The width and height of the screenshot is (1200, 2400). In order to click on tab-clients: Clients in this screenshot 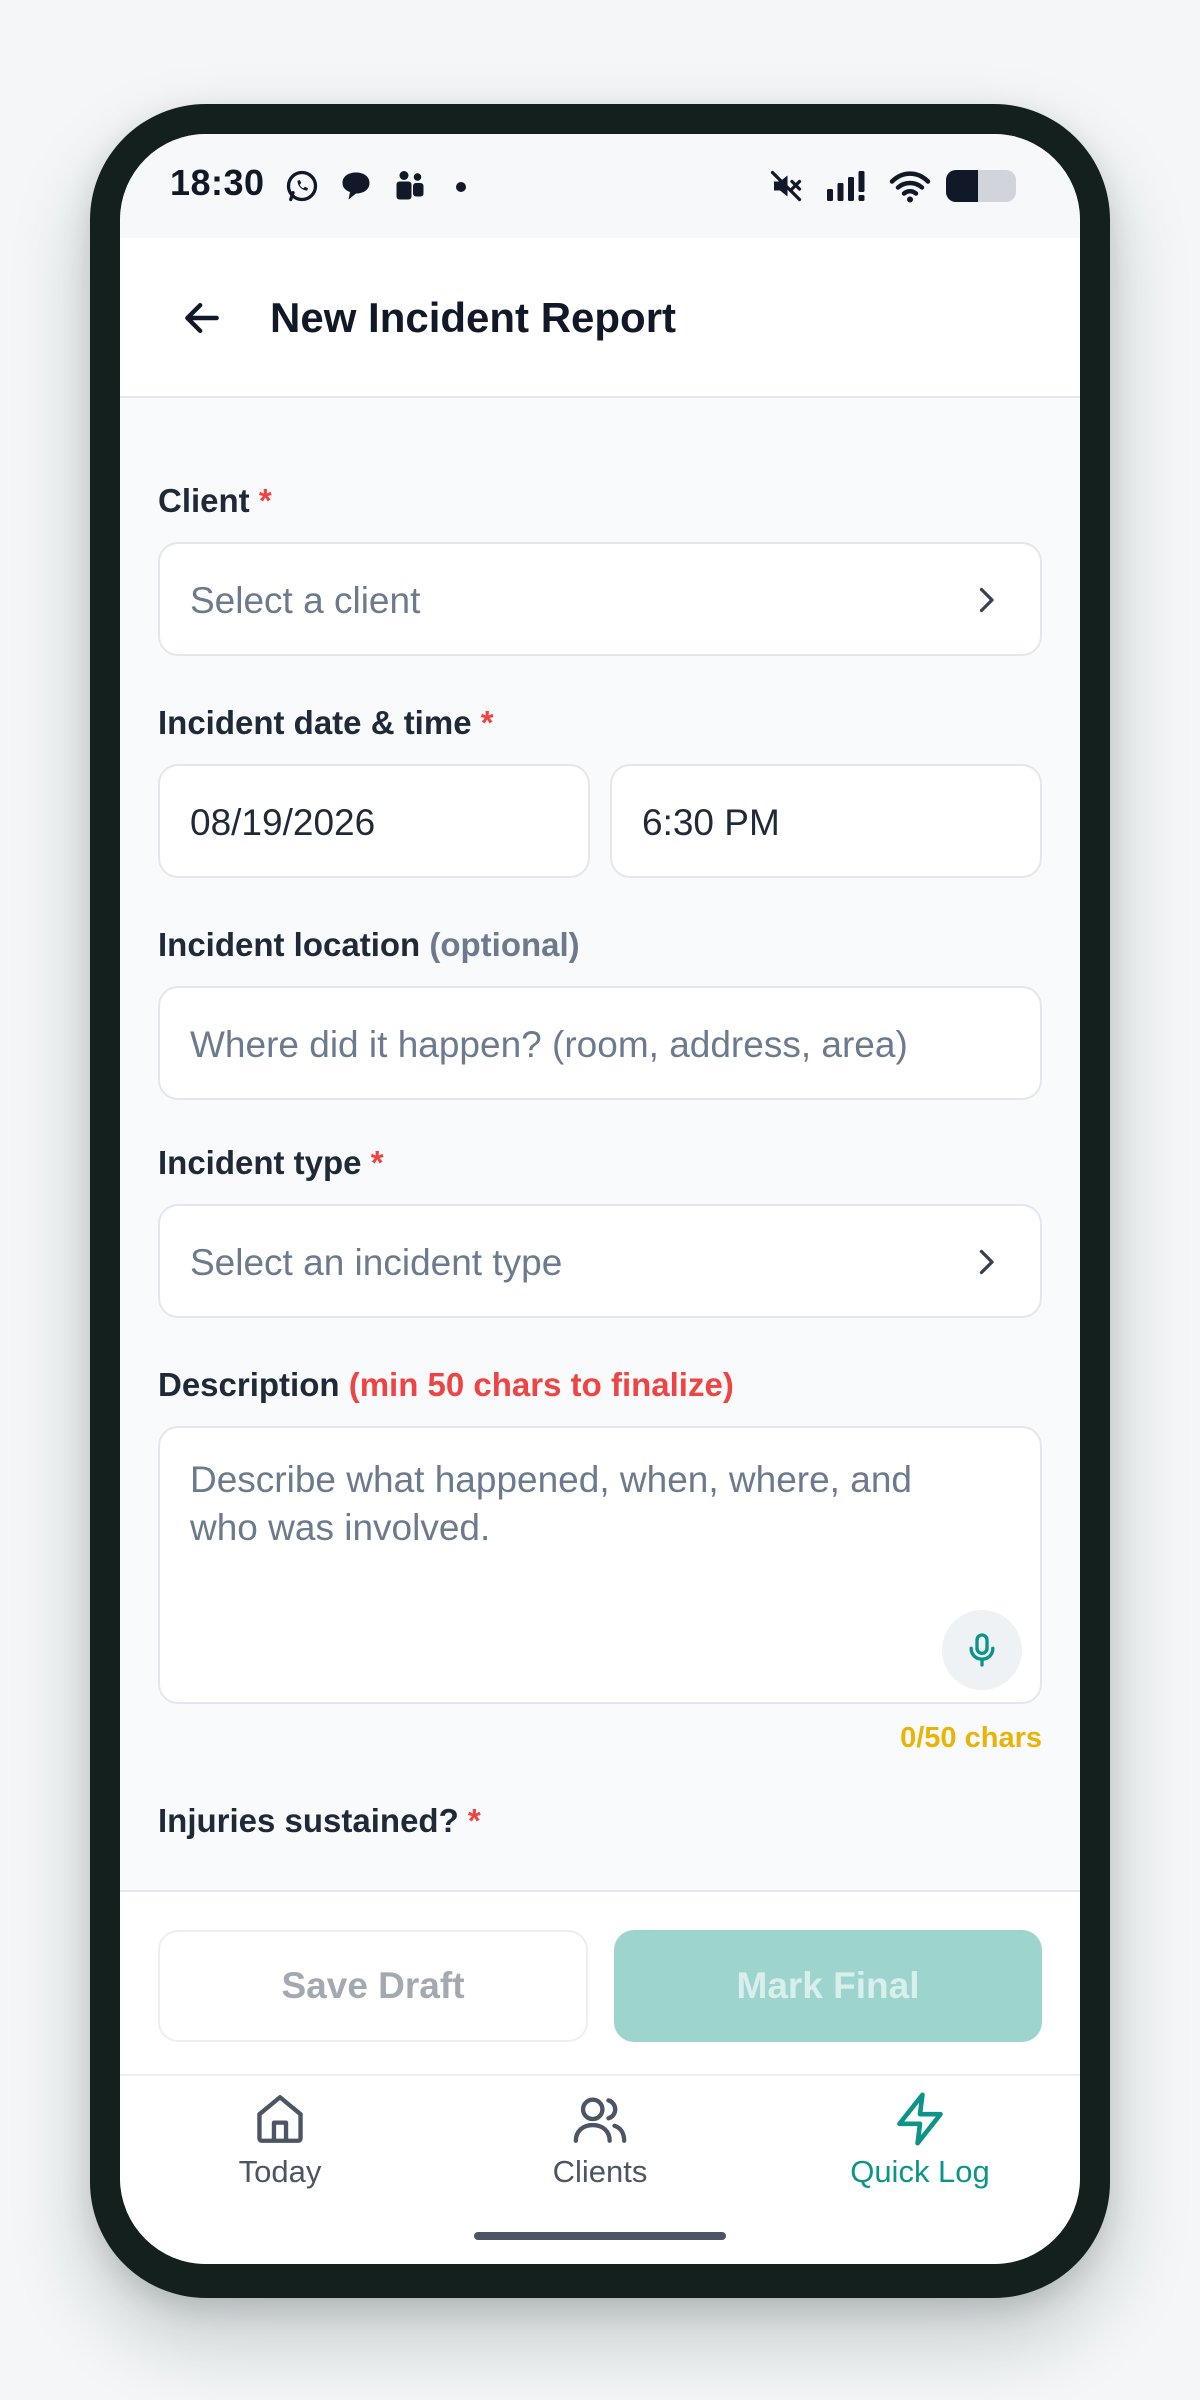, I will do `click(600, 2150)`.